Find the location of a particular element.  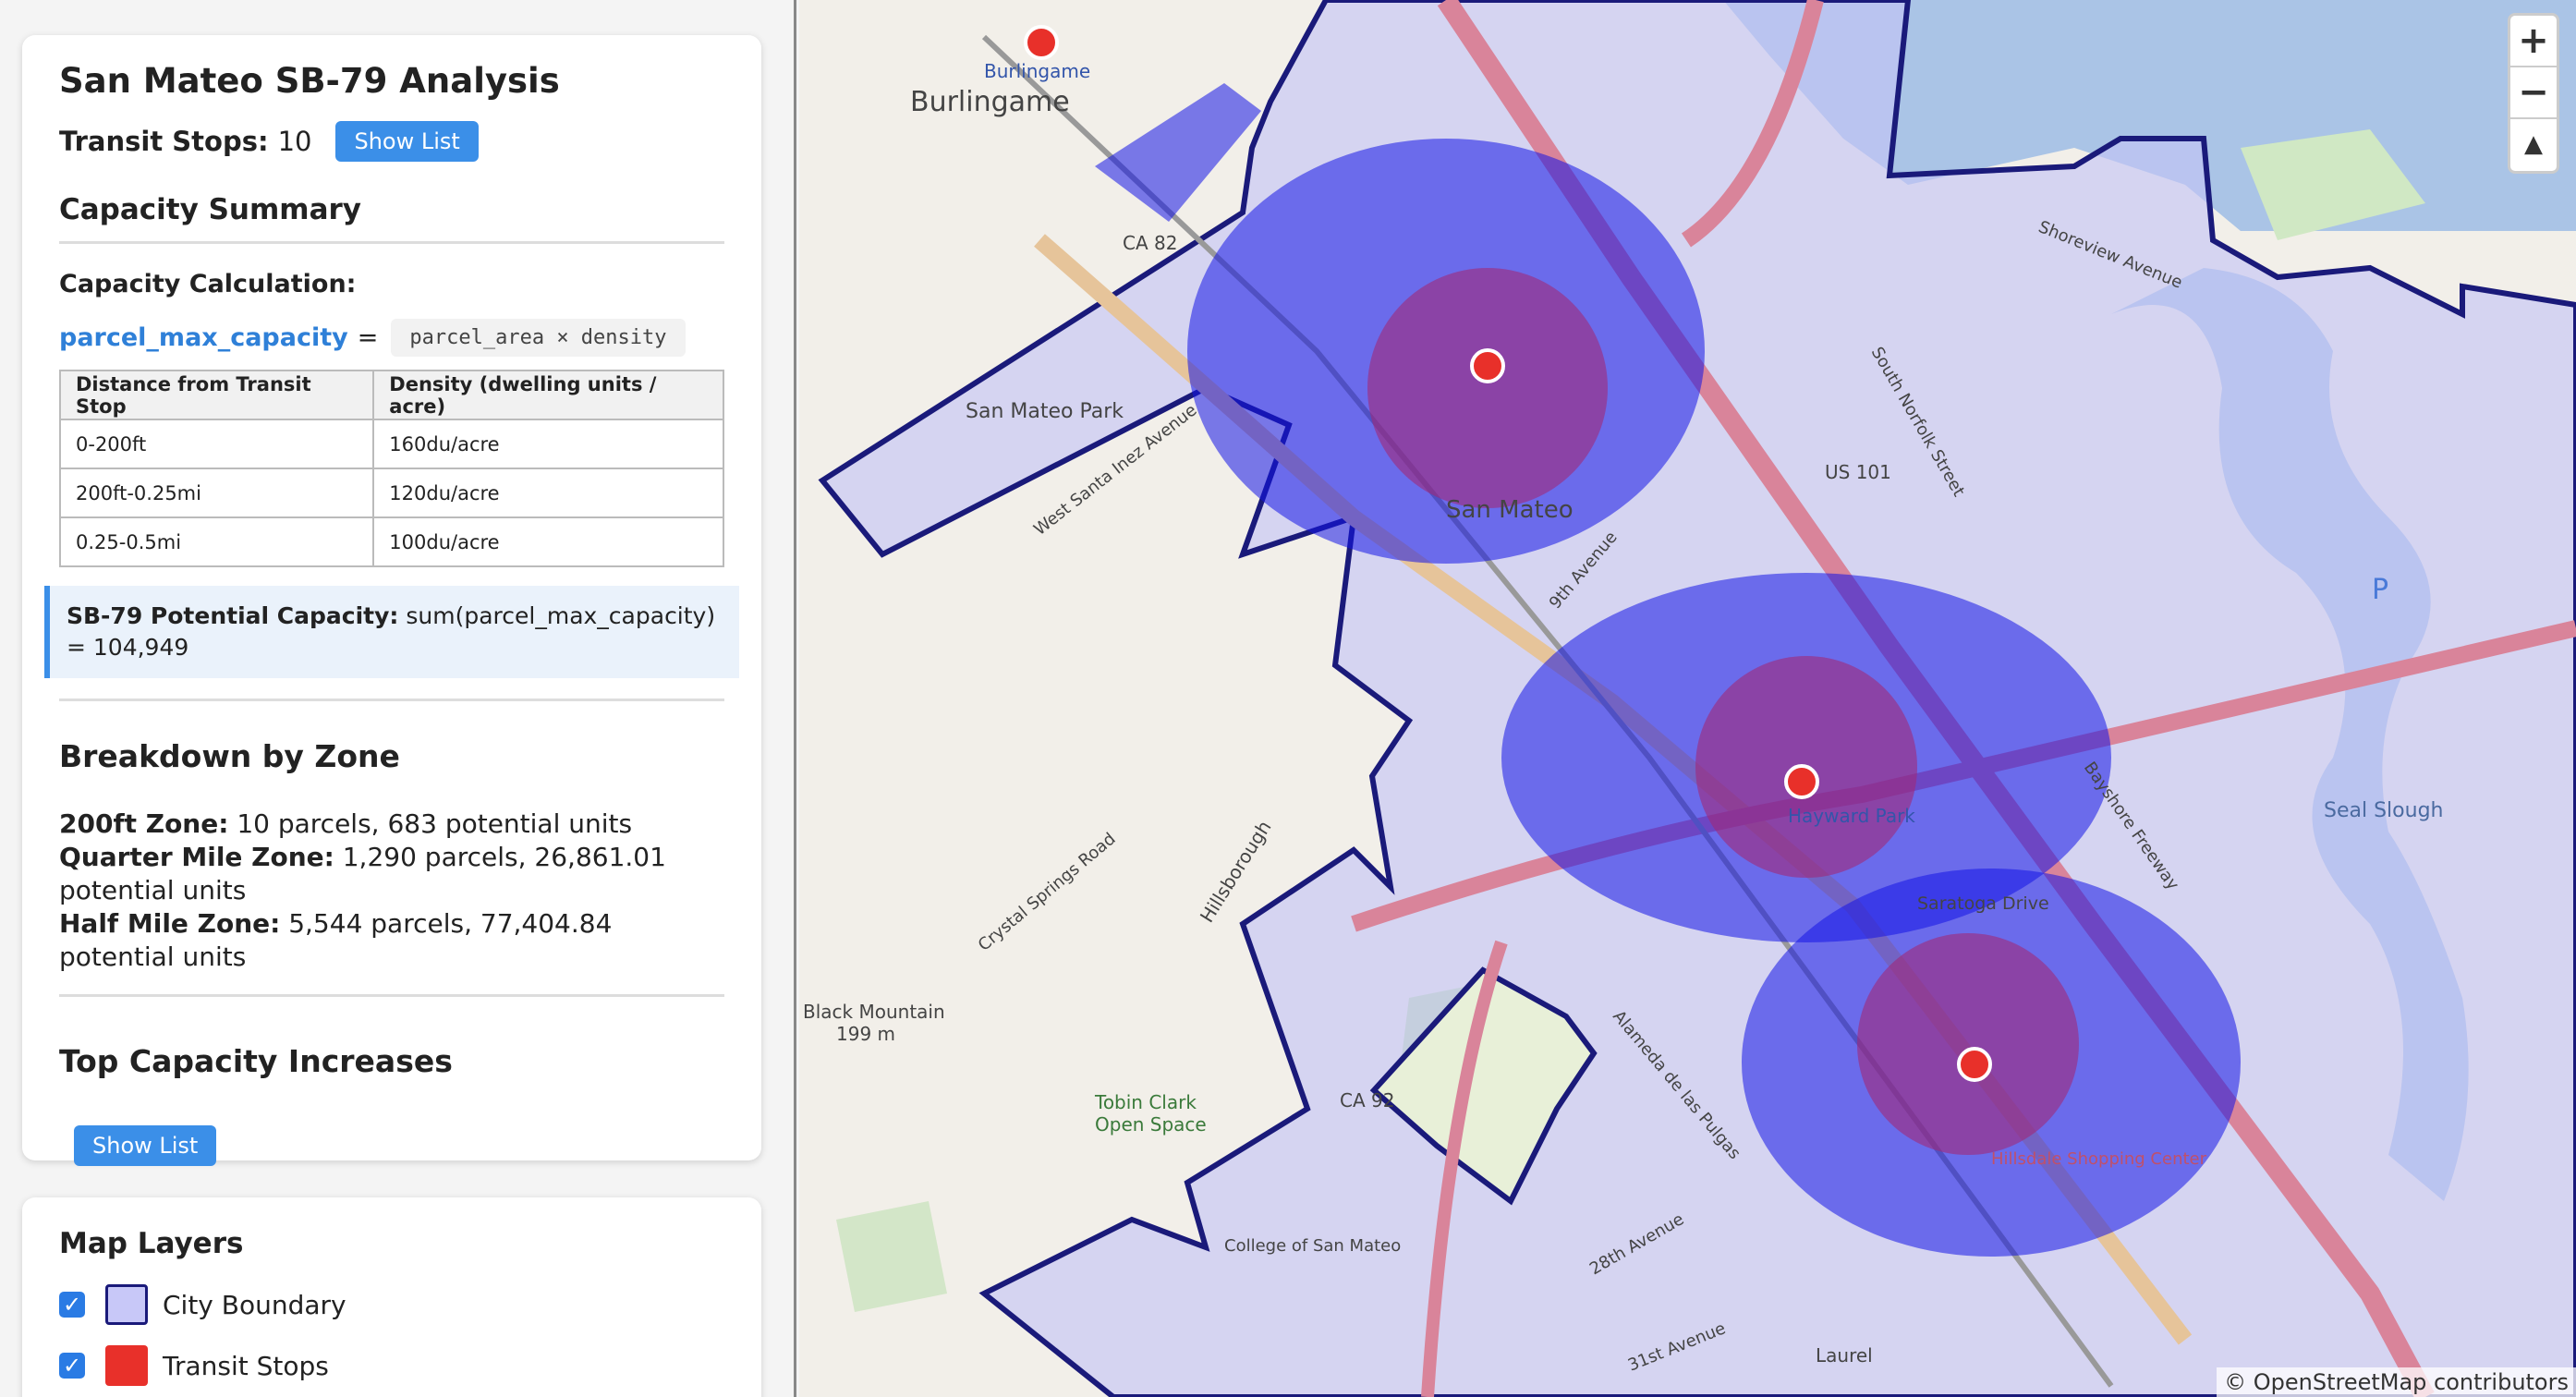

map-label: CA 82 is located at coordinates (1150, 243).